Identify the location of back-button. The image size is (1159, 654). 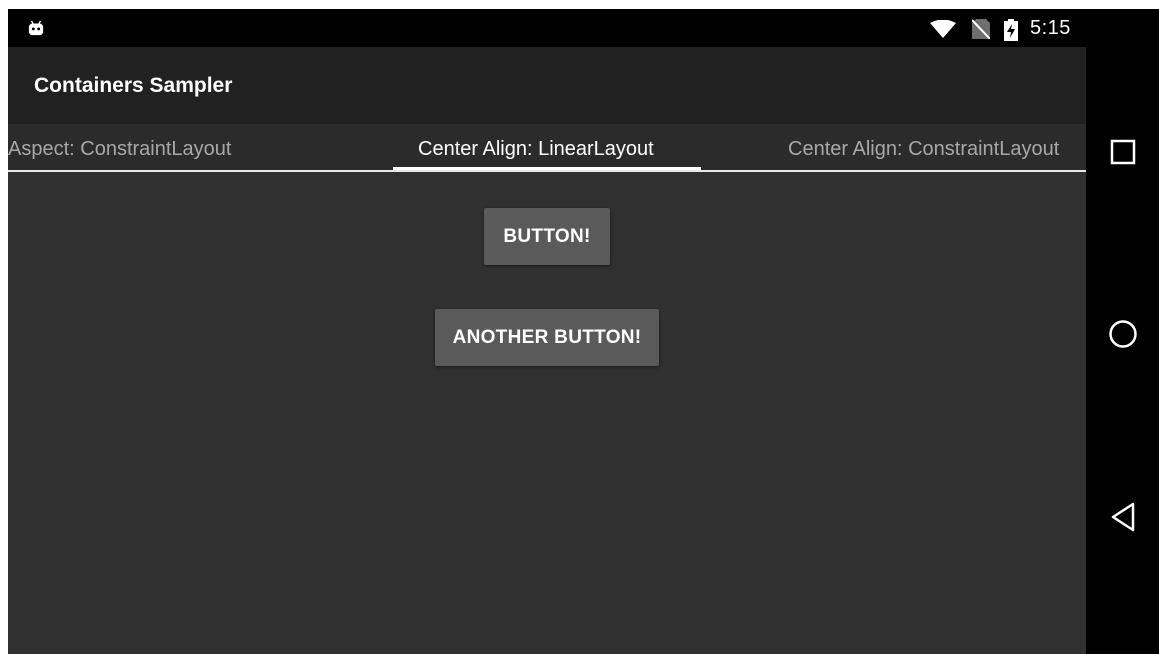
(1122, 517).